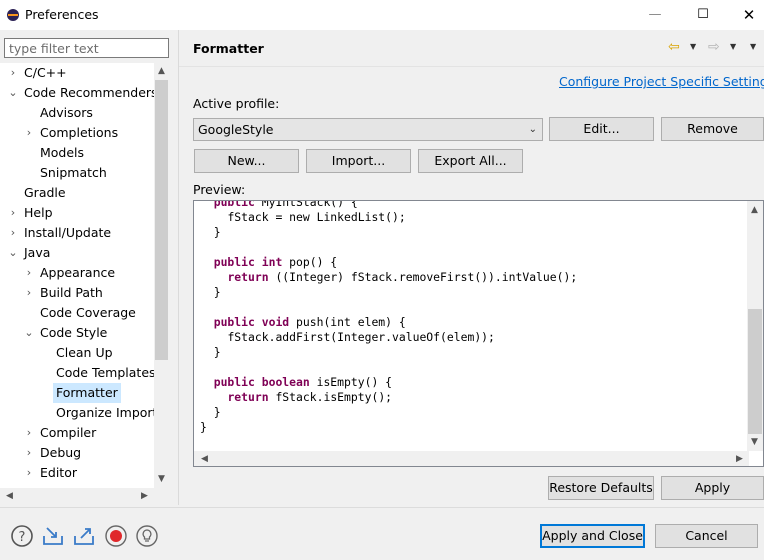 The width and height of the screenshot is (764, 560). I want to click on cancel-button: Cancel, so click(706, 536).